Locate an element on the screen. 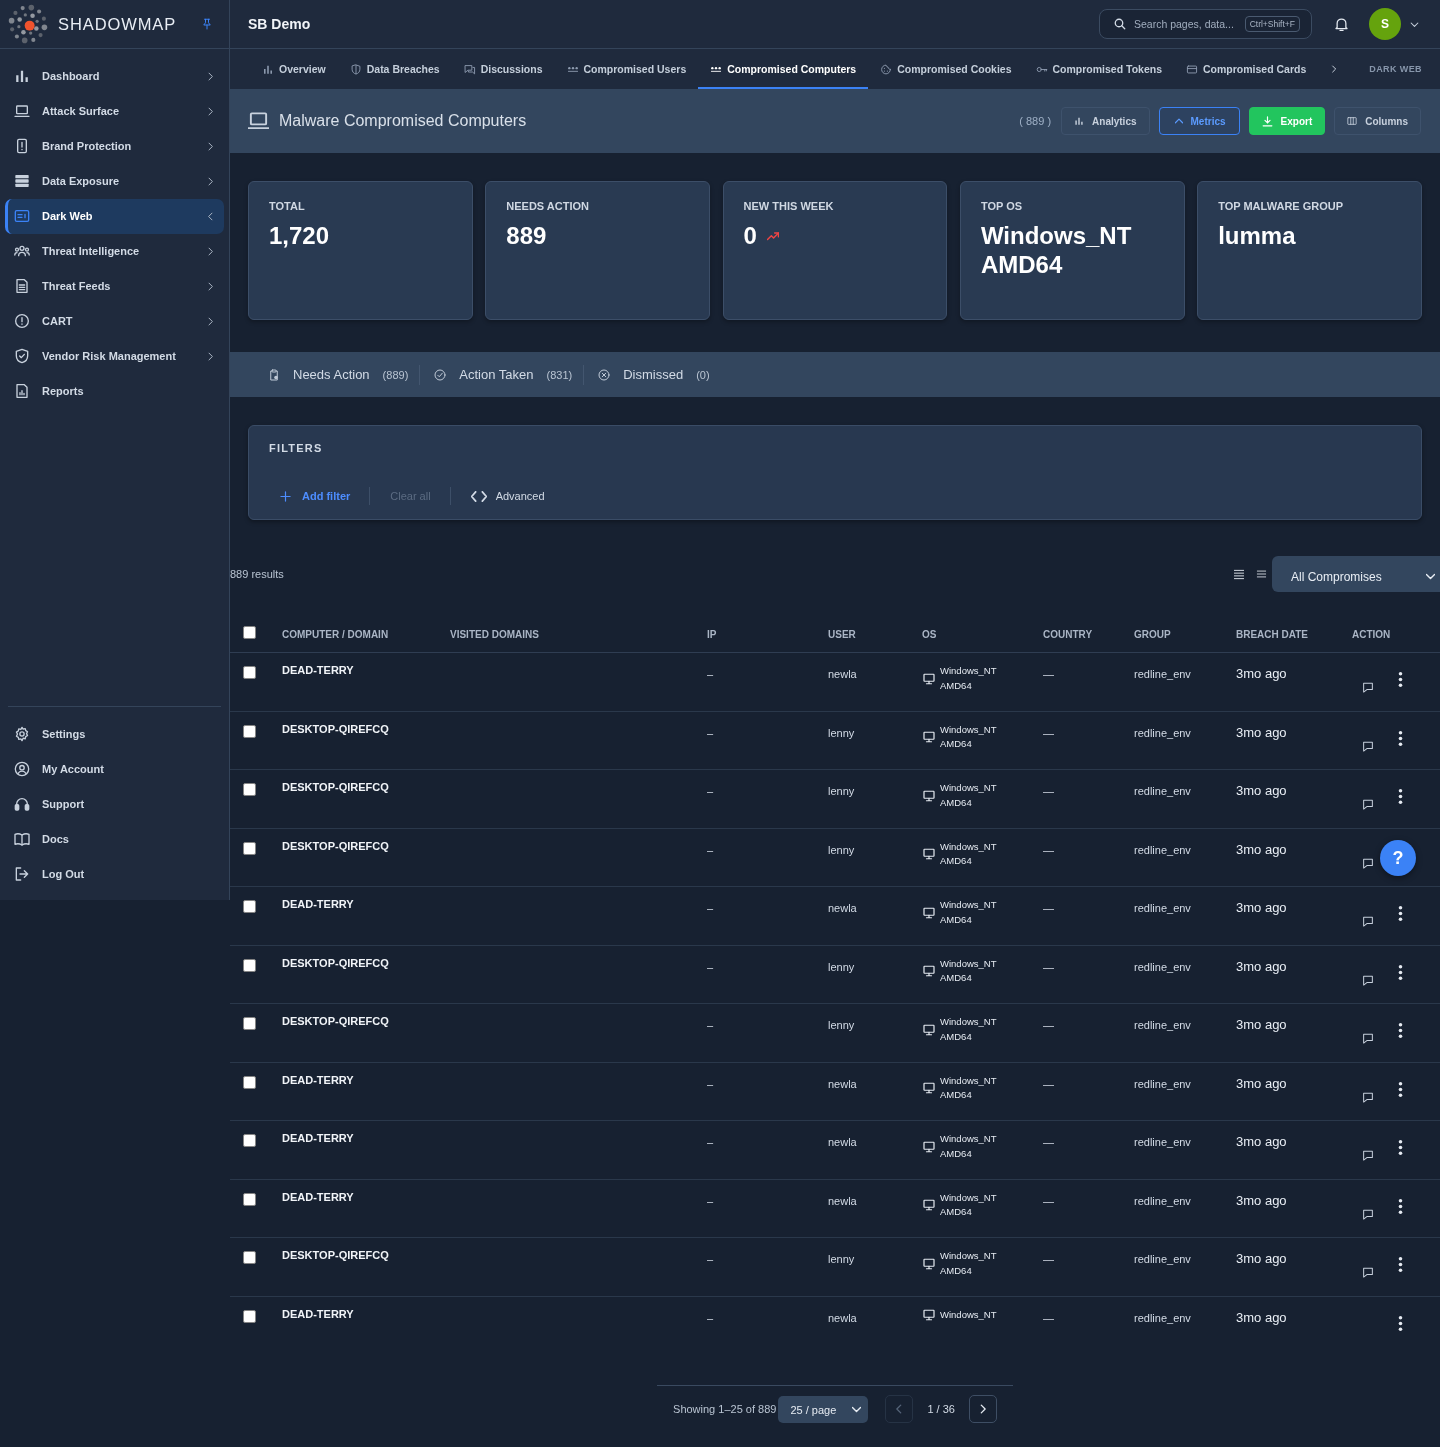  pin-icon is located at coordinates (207, 24).